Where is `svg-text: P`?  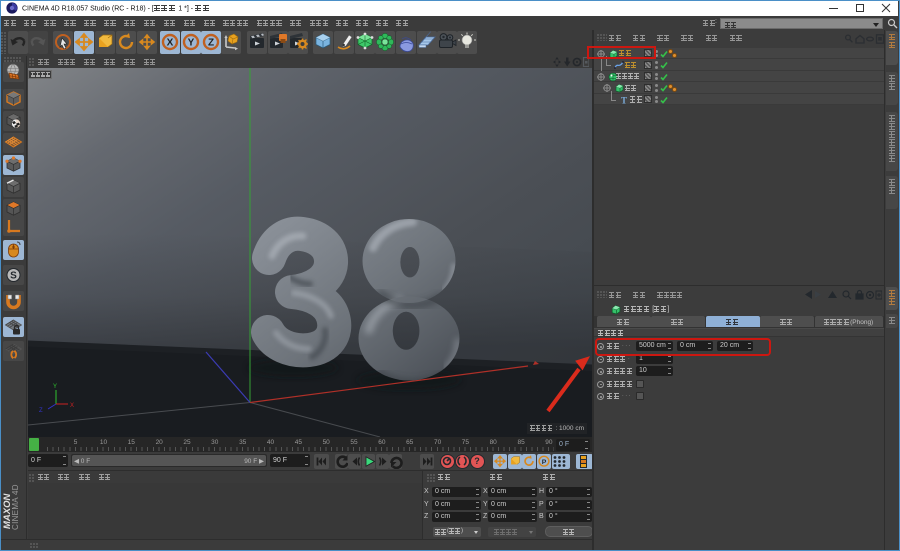 svg-text: P is located at coordinates (544, 461).